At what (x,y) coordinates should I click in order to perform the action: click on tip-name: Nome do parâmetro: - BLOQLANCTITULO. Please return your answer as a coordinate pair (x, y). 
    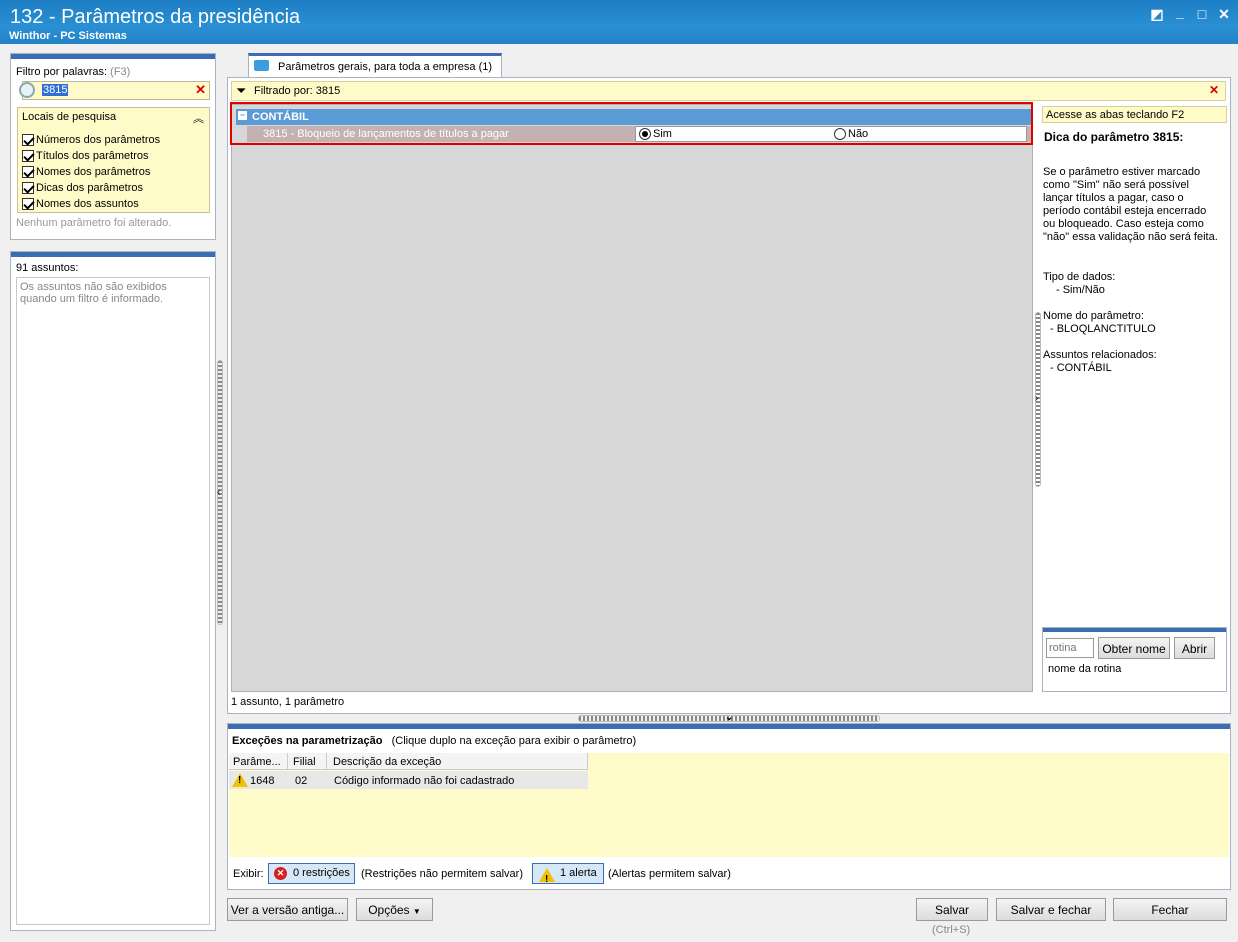
    Looking at the image, I should click on (1099, 322).